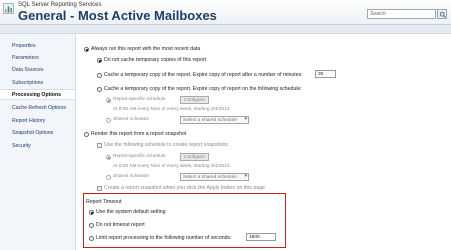 The image size is (451, 250). I want to click on radio-no-cache, so click(99, 60).